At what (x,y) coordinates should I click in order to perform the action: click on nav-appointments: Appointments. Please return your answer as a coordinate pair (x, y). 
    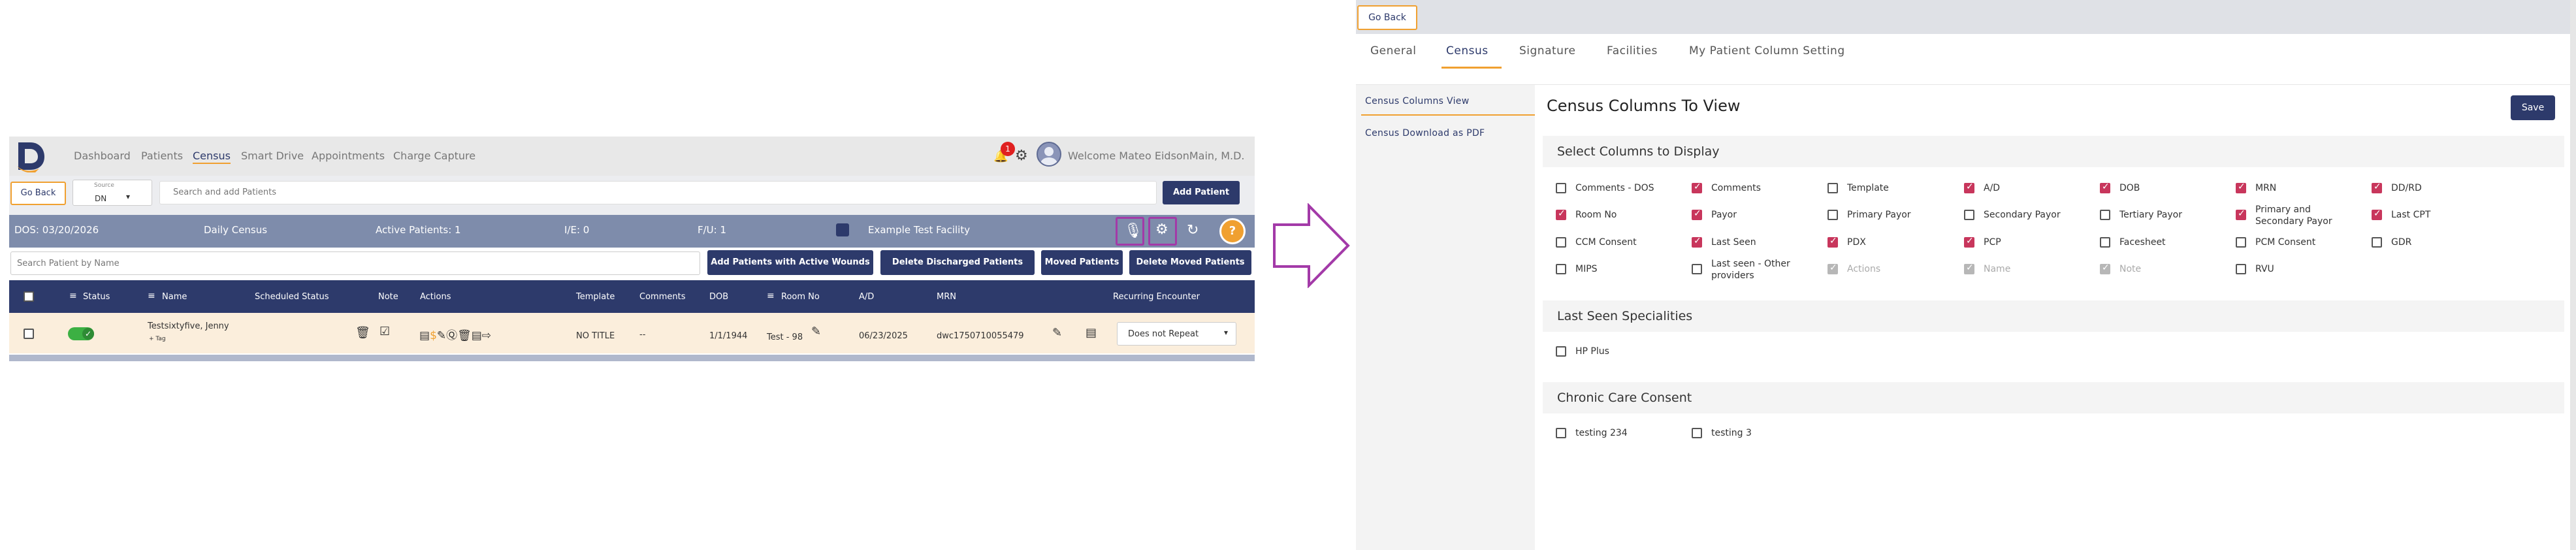
    Looking at the image, I should click on (349, 156).